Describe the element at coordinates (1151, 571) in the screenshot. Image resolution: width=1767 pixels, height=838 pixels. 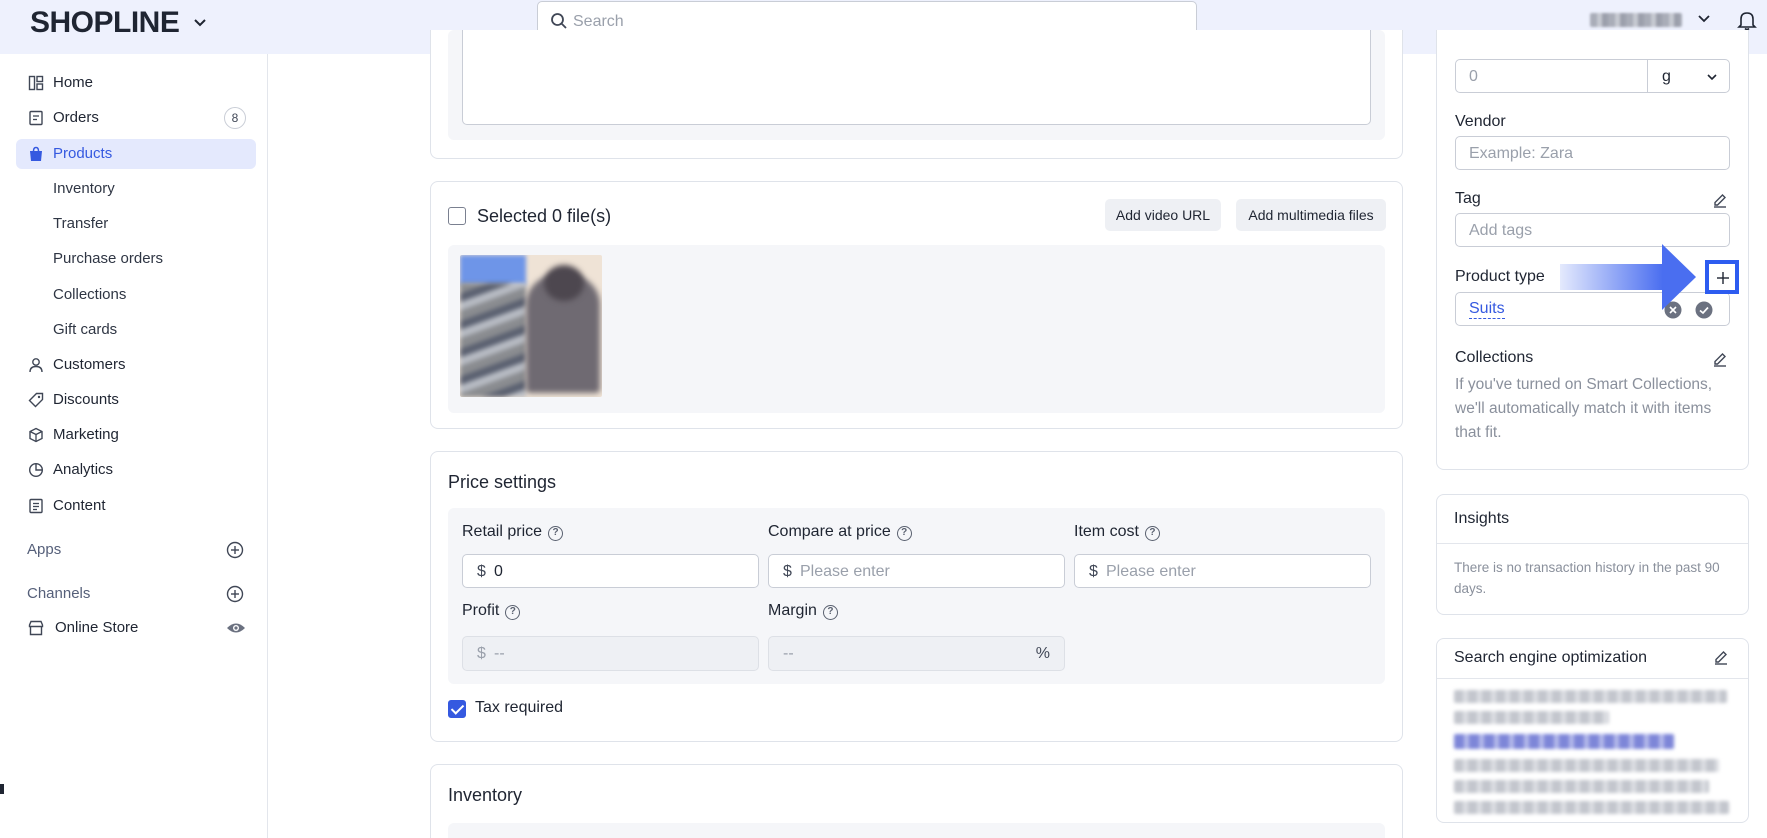
I see `item-cost-placeholder: Please enter` at that location.